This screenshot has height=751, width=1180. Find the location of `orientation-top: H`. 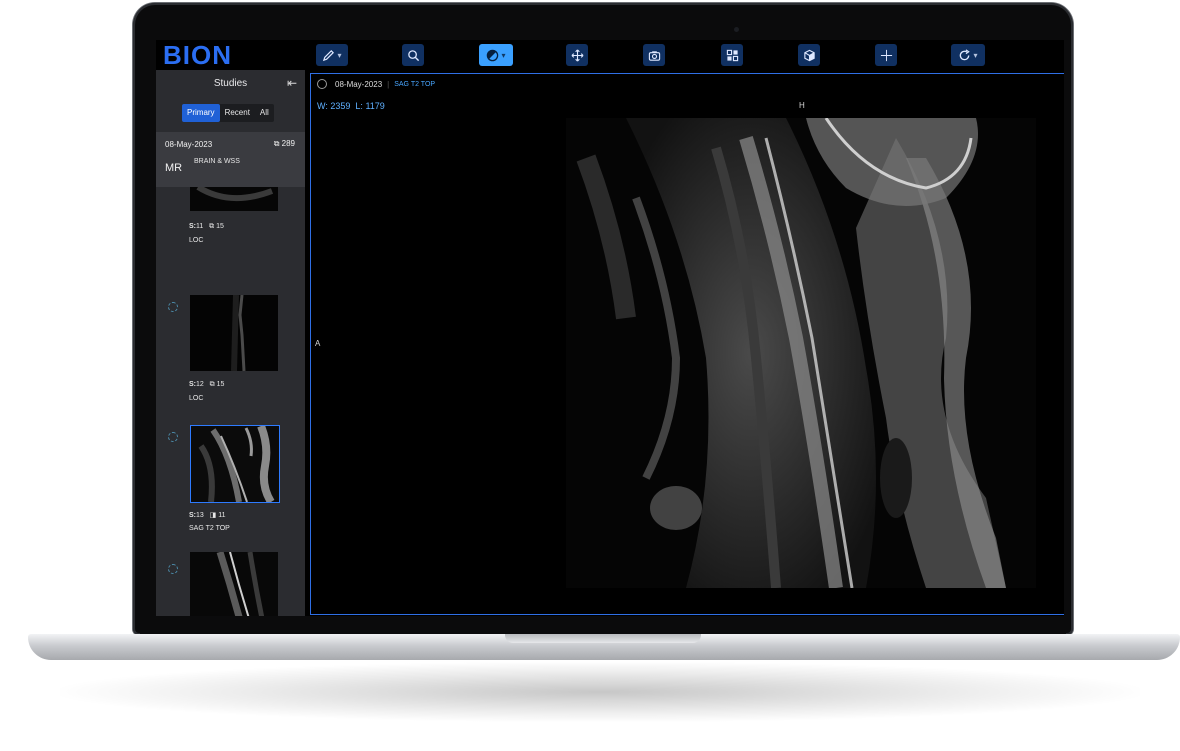

orientation-top: H is located at coordinates (802, 105).